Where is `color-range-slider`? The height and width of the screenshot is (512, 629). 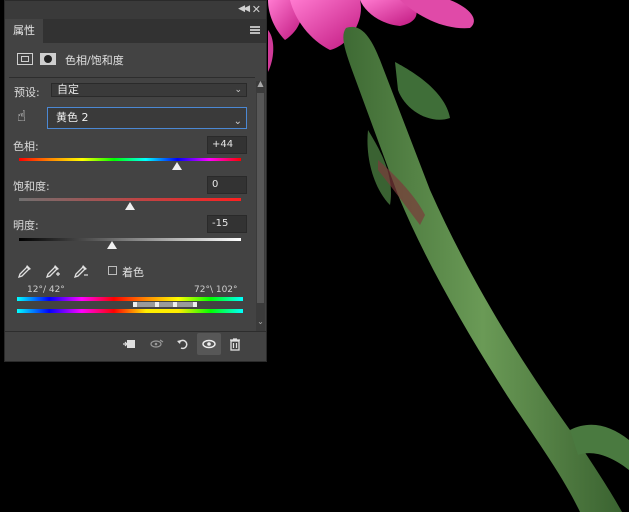
color-range-slider is located at coordinates (165, 304).